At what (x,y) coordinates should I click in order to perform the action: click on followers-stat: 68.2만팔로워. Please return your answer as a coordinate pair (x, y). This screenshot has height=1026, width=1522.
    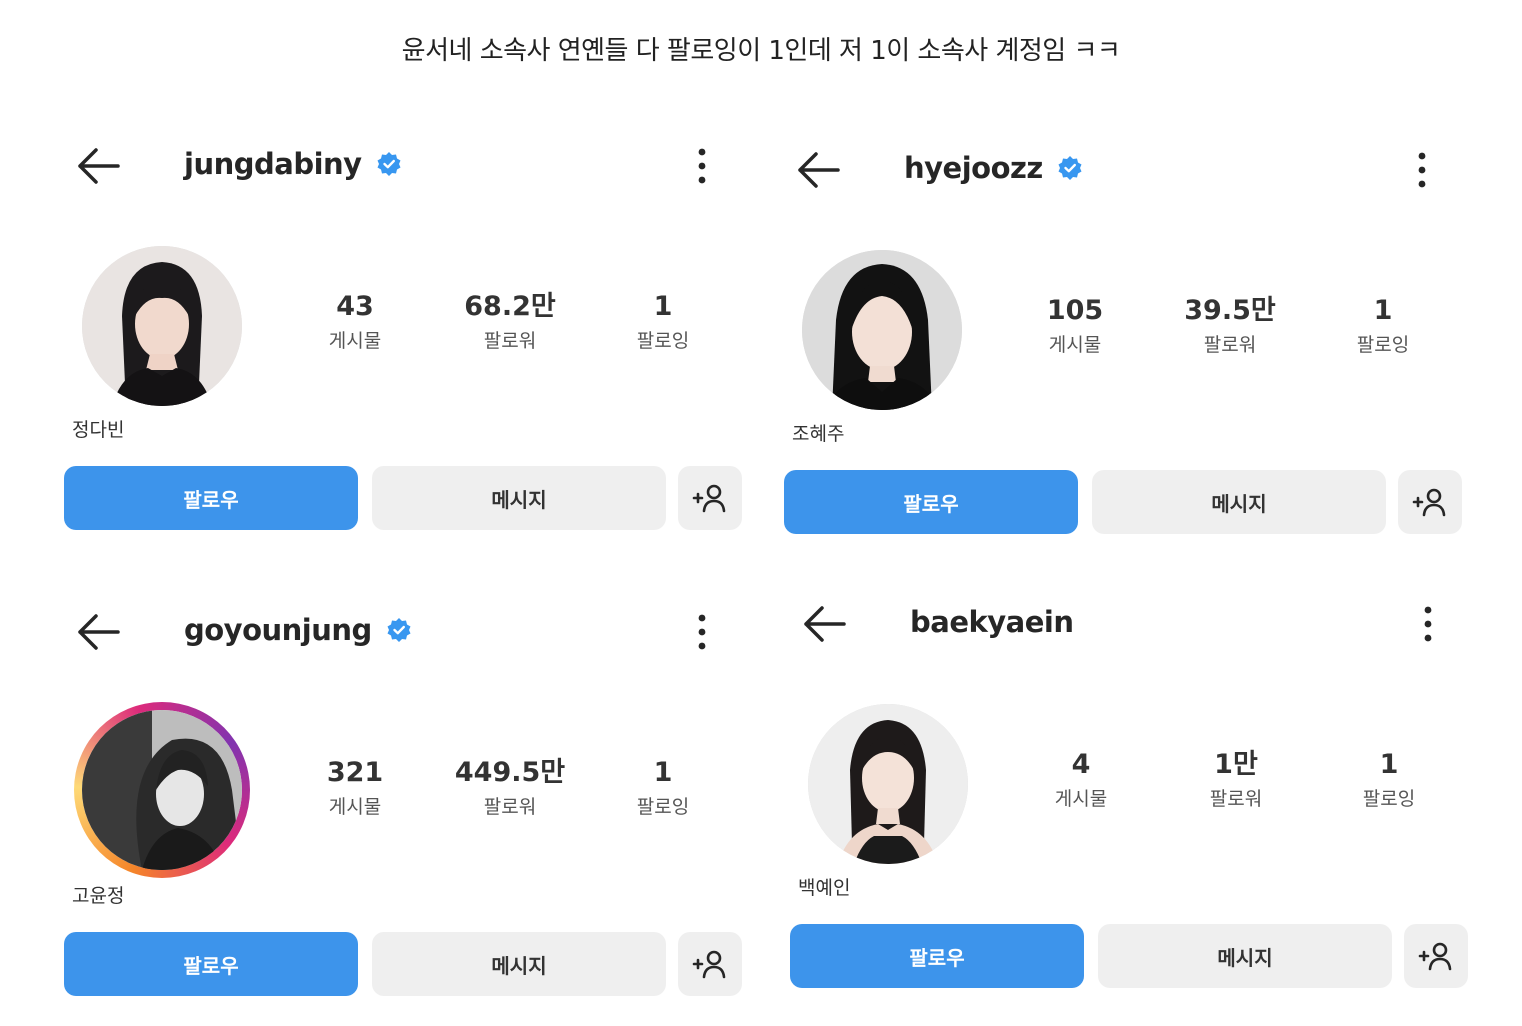
    Looking at the image, I should click on (510, 321).